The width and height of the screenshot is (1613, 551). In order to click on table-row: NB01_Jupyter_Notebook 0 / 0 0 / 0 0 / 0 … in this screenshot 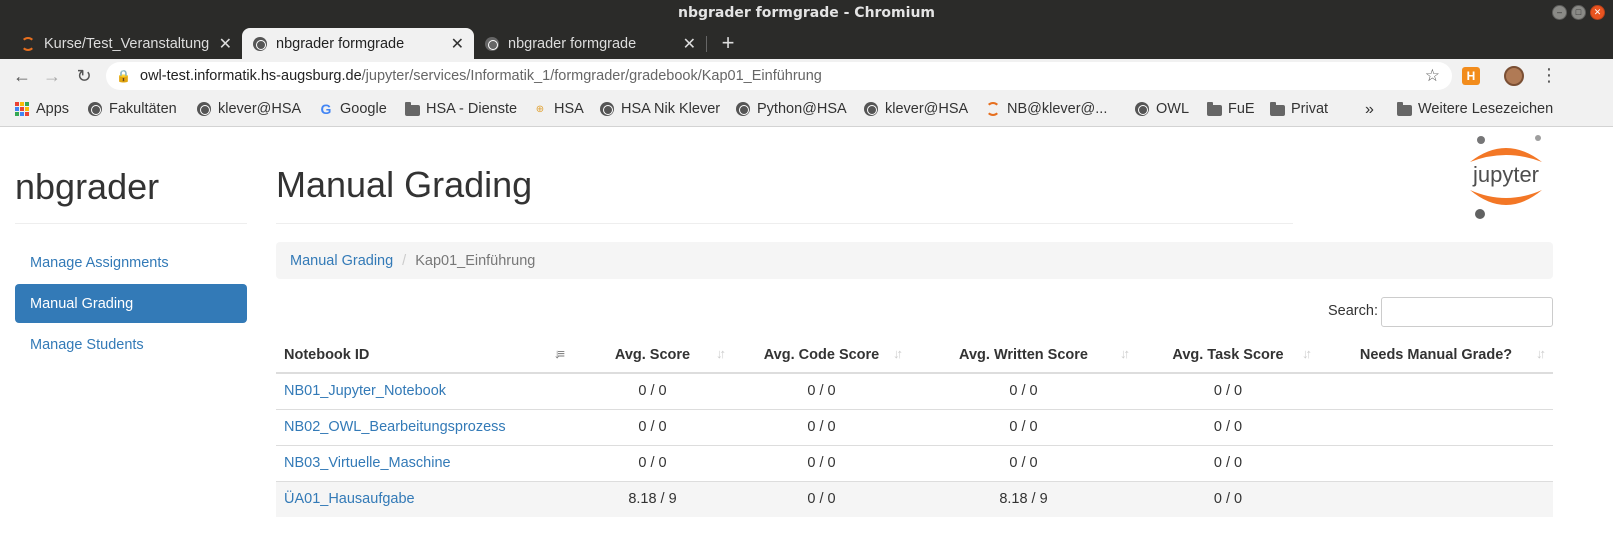, I will do `click(914, 390)`.